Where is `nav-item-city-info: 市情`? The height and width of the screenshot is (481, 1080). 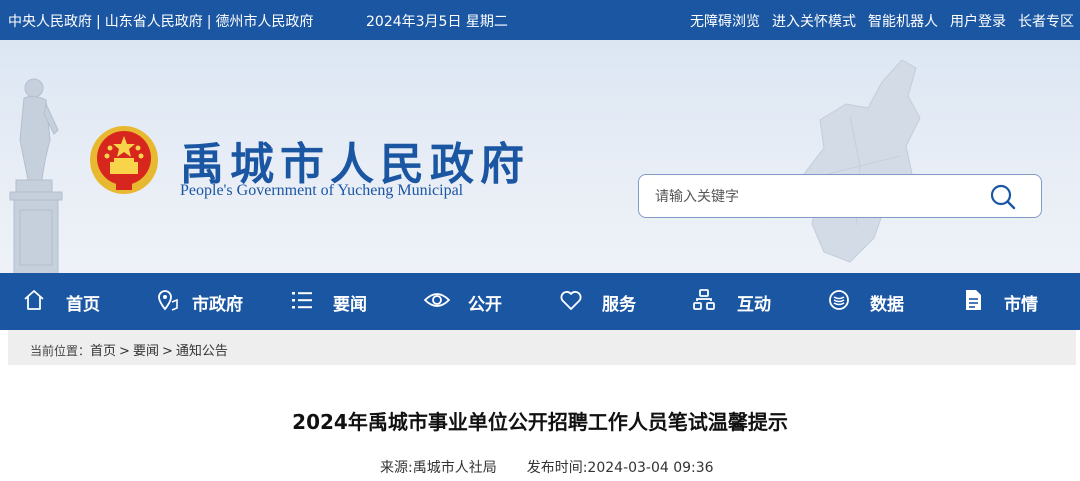
nav-item-city-info: 市情 is located at coordinates (1012, 301).